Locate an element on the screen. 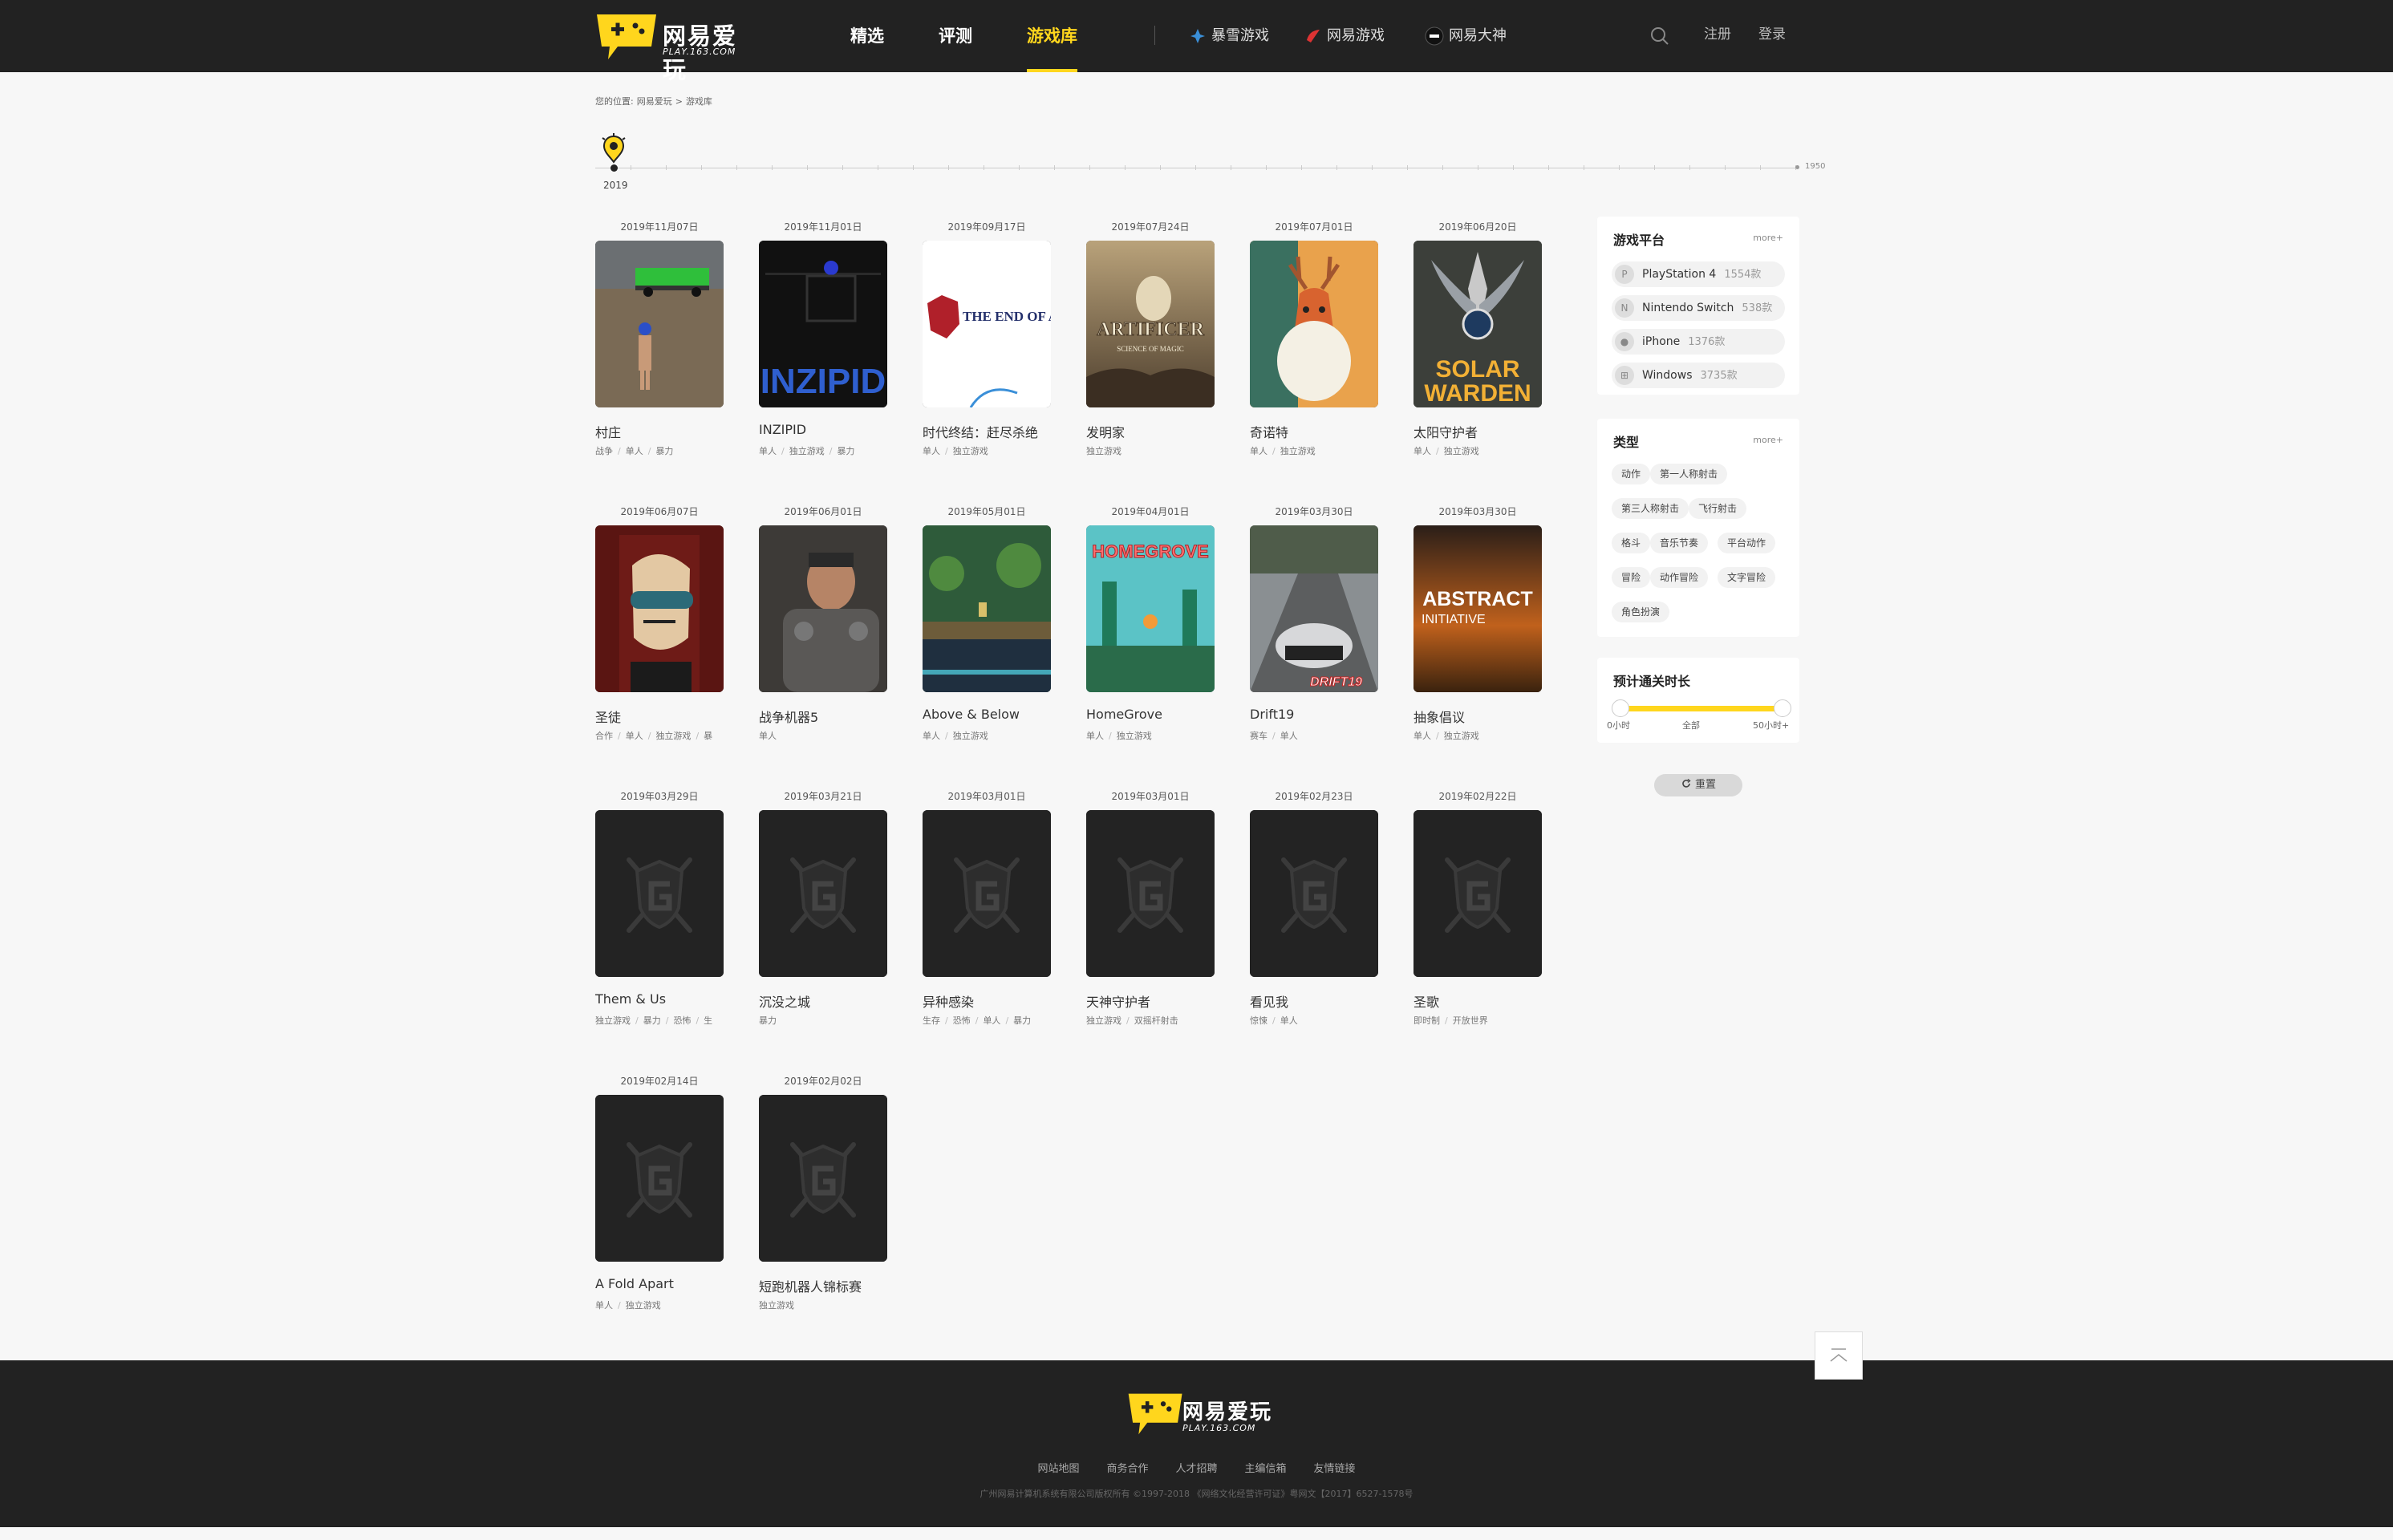 Image resolution: width=2393 pixels, height=1540 pixels. game-title: 村庄 is located at coordinates (675, 431).